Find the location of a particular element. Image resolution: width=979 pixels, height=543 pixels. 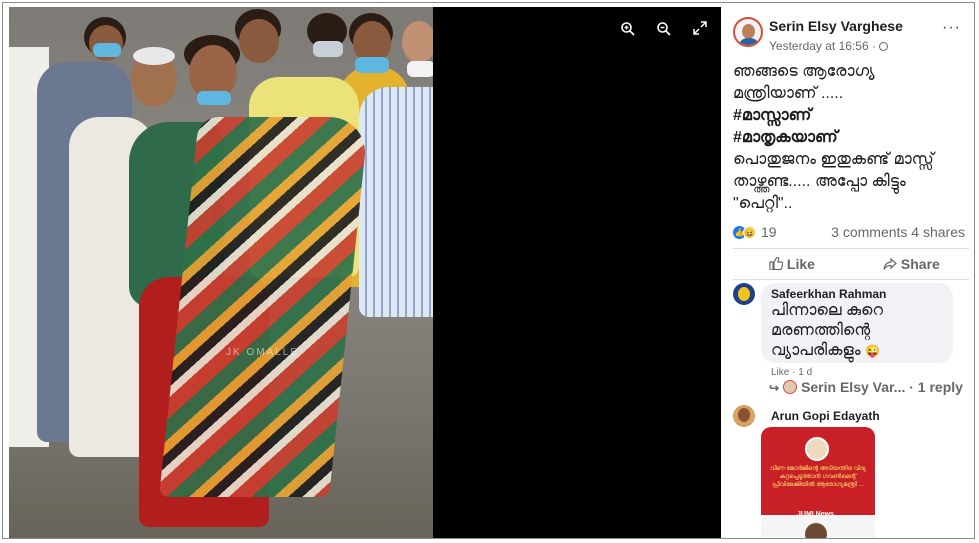

comments-shares-count: 3 comments 4 shares is located at coordinates (898, 232).